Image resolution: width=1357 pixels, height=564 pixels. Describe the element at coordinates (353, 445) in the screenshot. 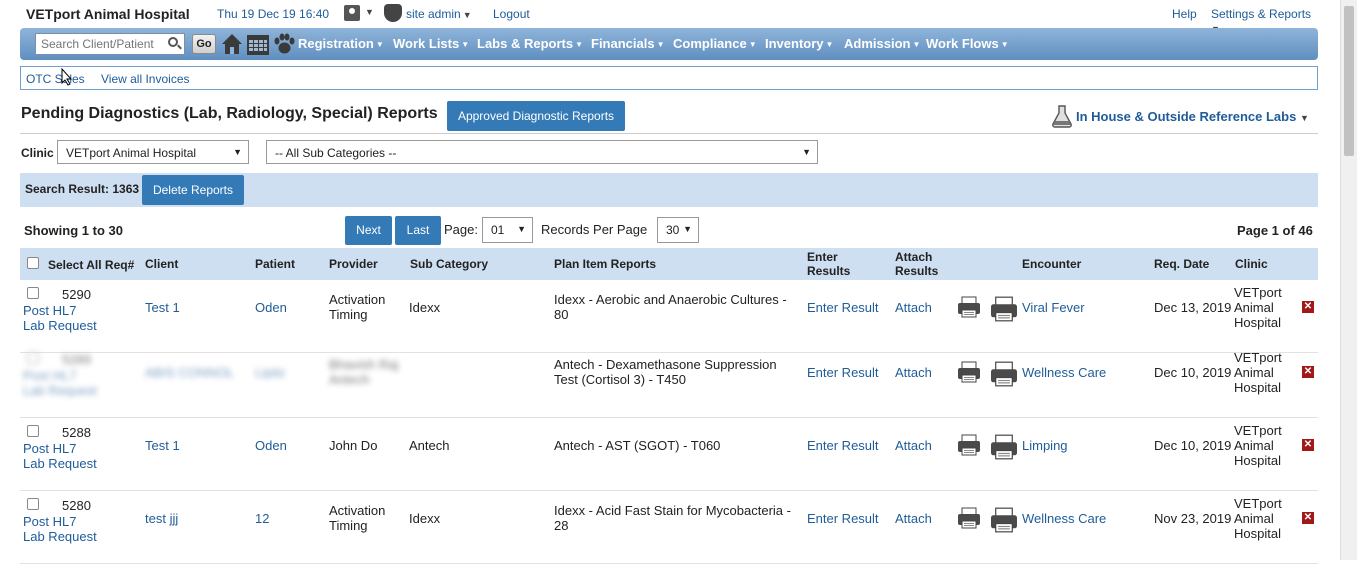

I see `provider-line1: John Do` at that location.